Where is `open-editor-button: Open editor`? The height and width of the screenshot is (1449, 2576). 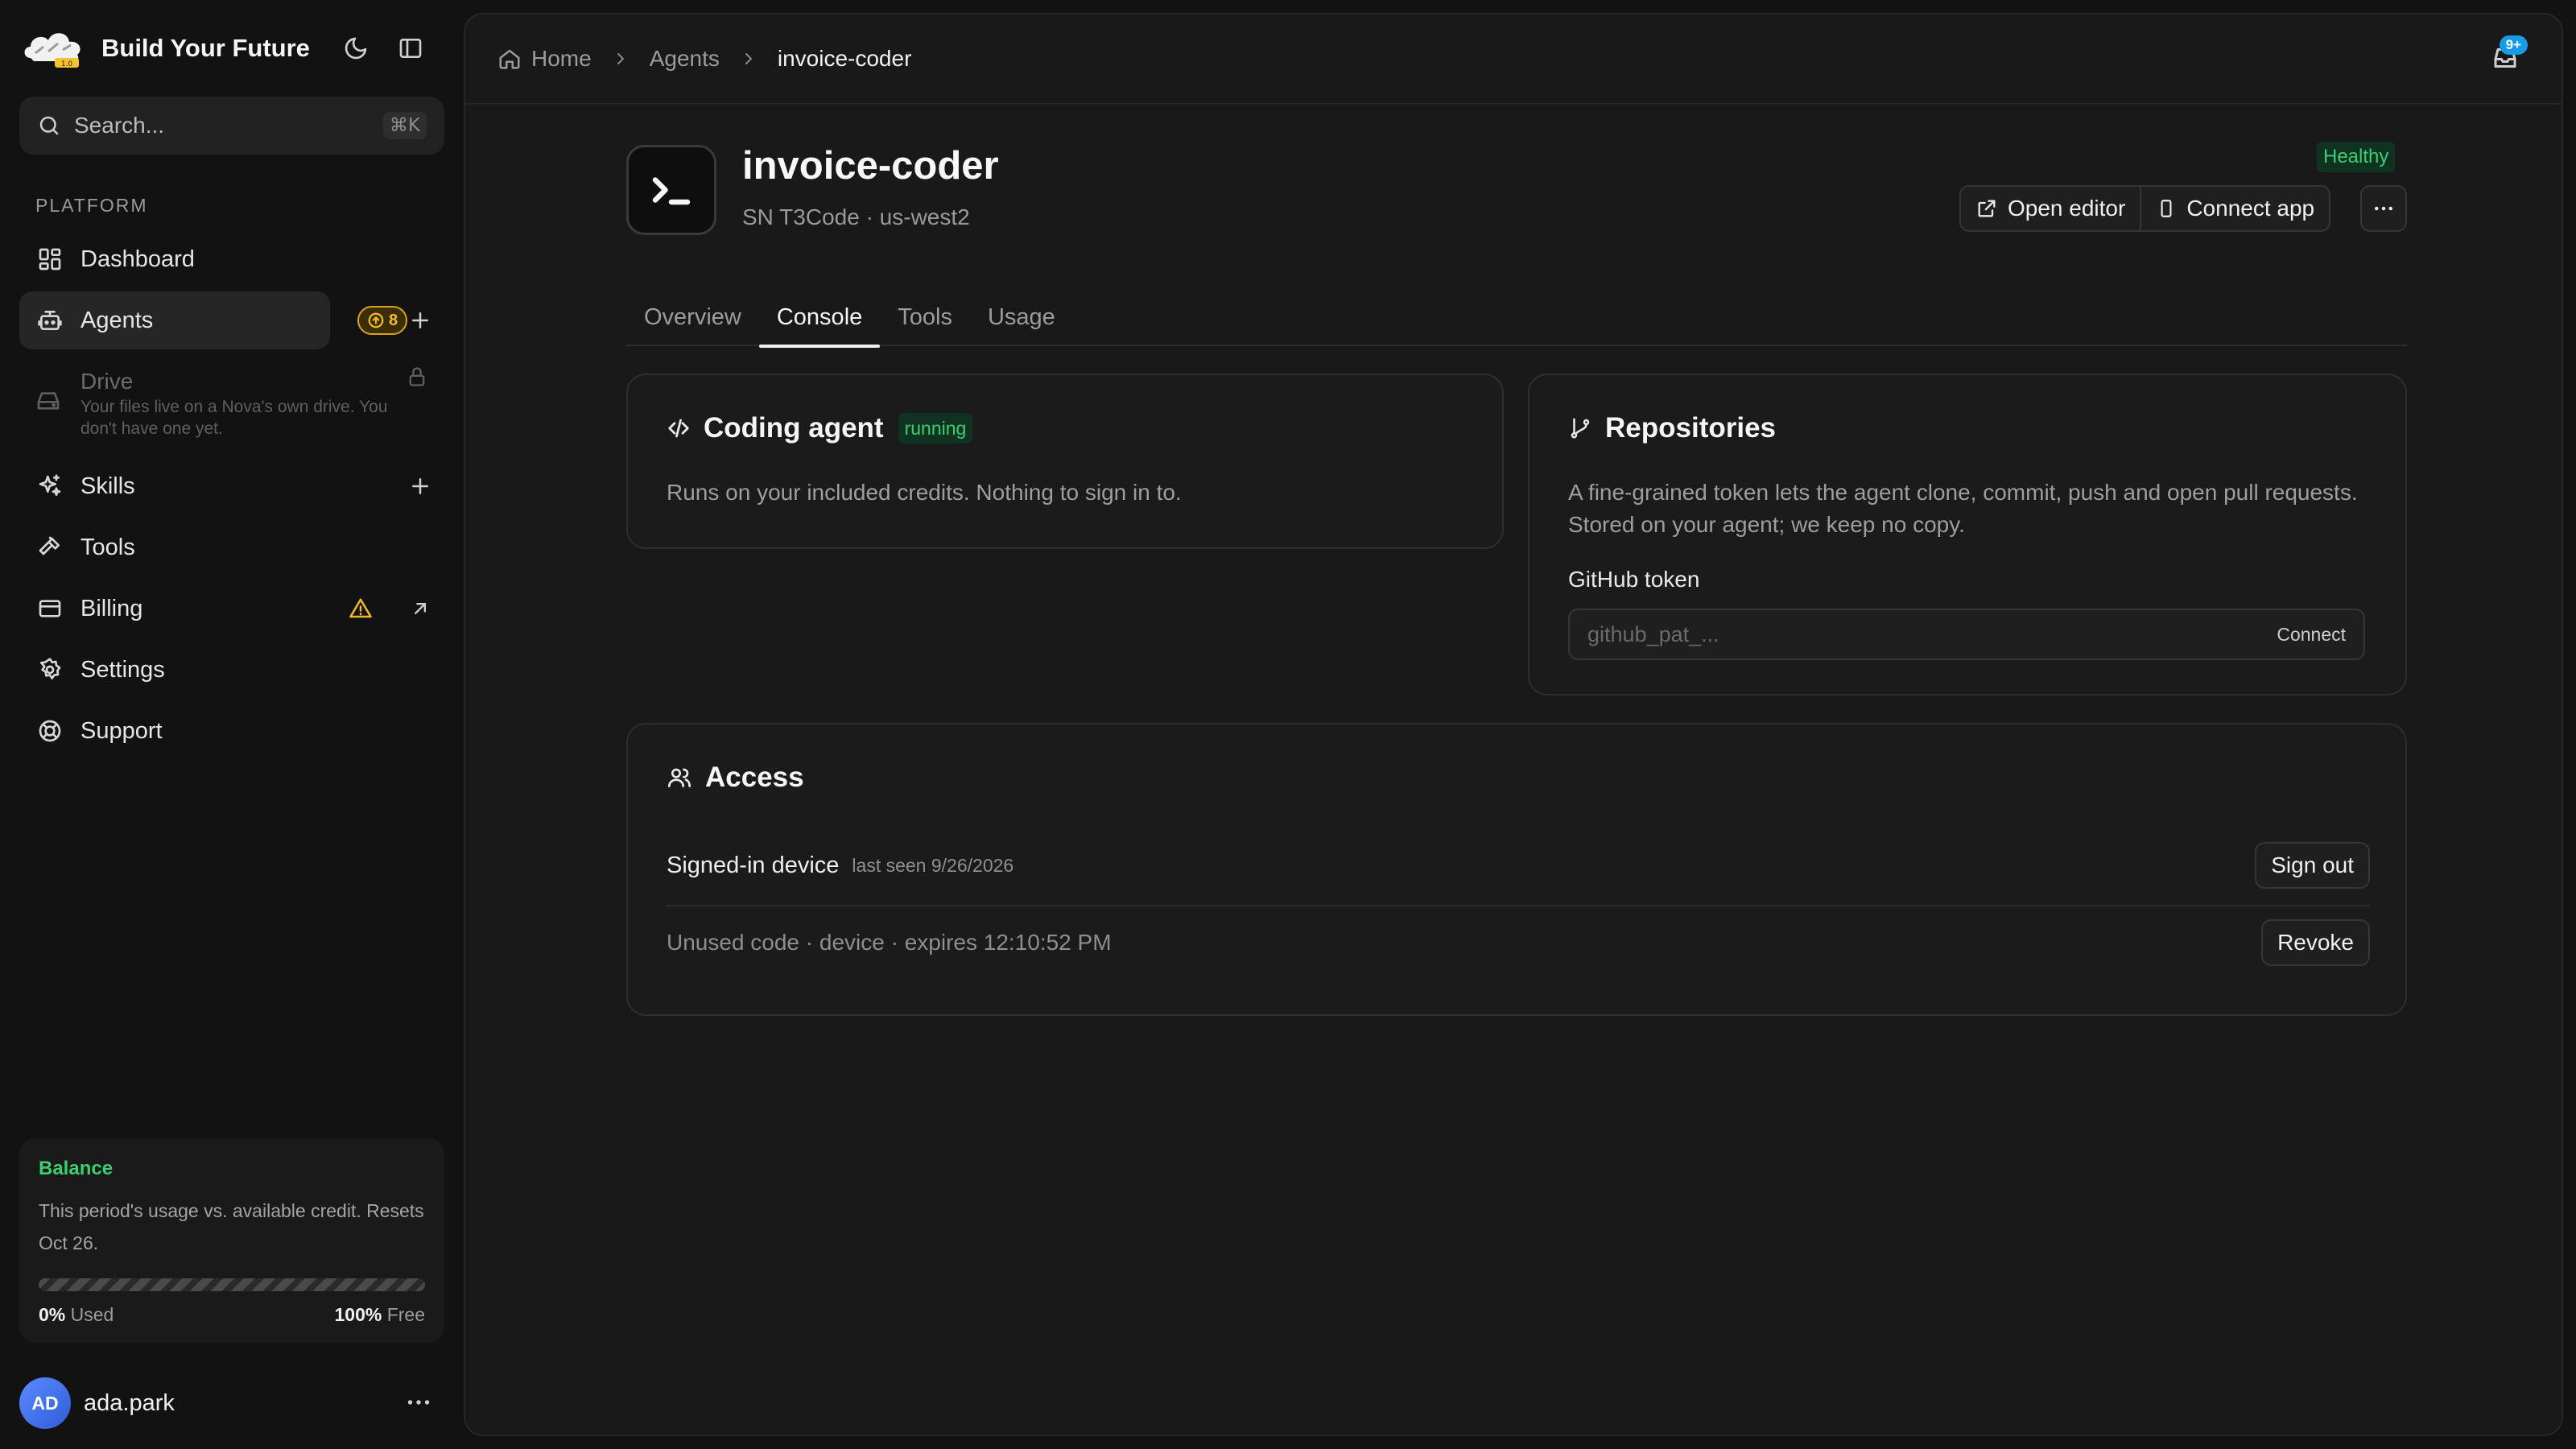 open-editor-button: Open editor is located at coordinates (2050, 208).